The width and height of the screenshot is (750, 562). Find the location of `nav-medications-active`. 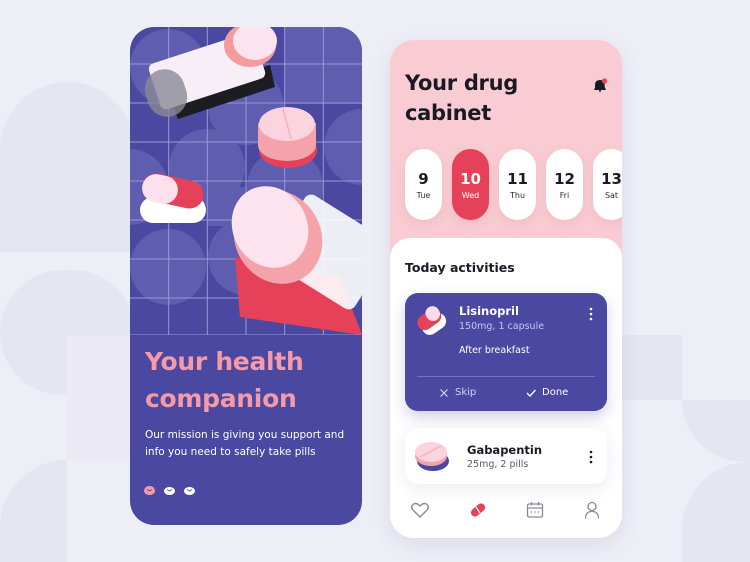

nav-medications-active is located at coordinates (478, 510).